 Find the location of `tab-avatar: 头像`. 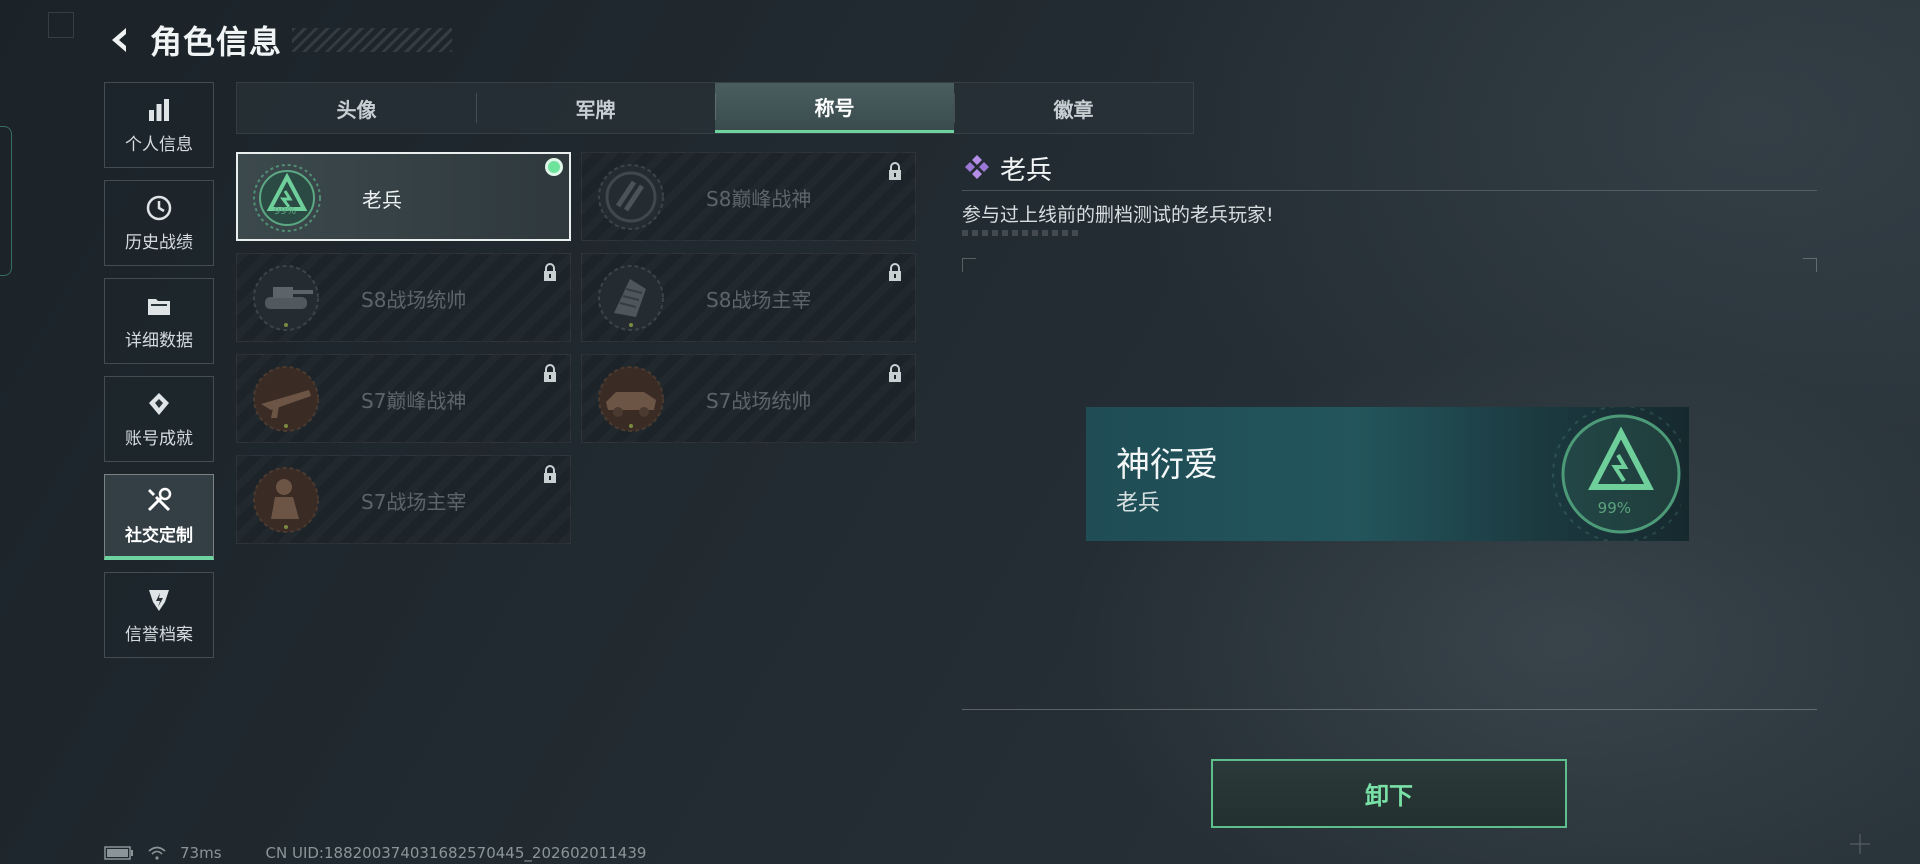

tab-avatar: 头像 is located at coordinates (356, 108).